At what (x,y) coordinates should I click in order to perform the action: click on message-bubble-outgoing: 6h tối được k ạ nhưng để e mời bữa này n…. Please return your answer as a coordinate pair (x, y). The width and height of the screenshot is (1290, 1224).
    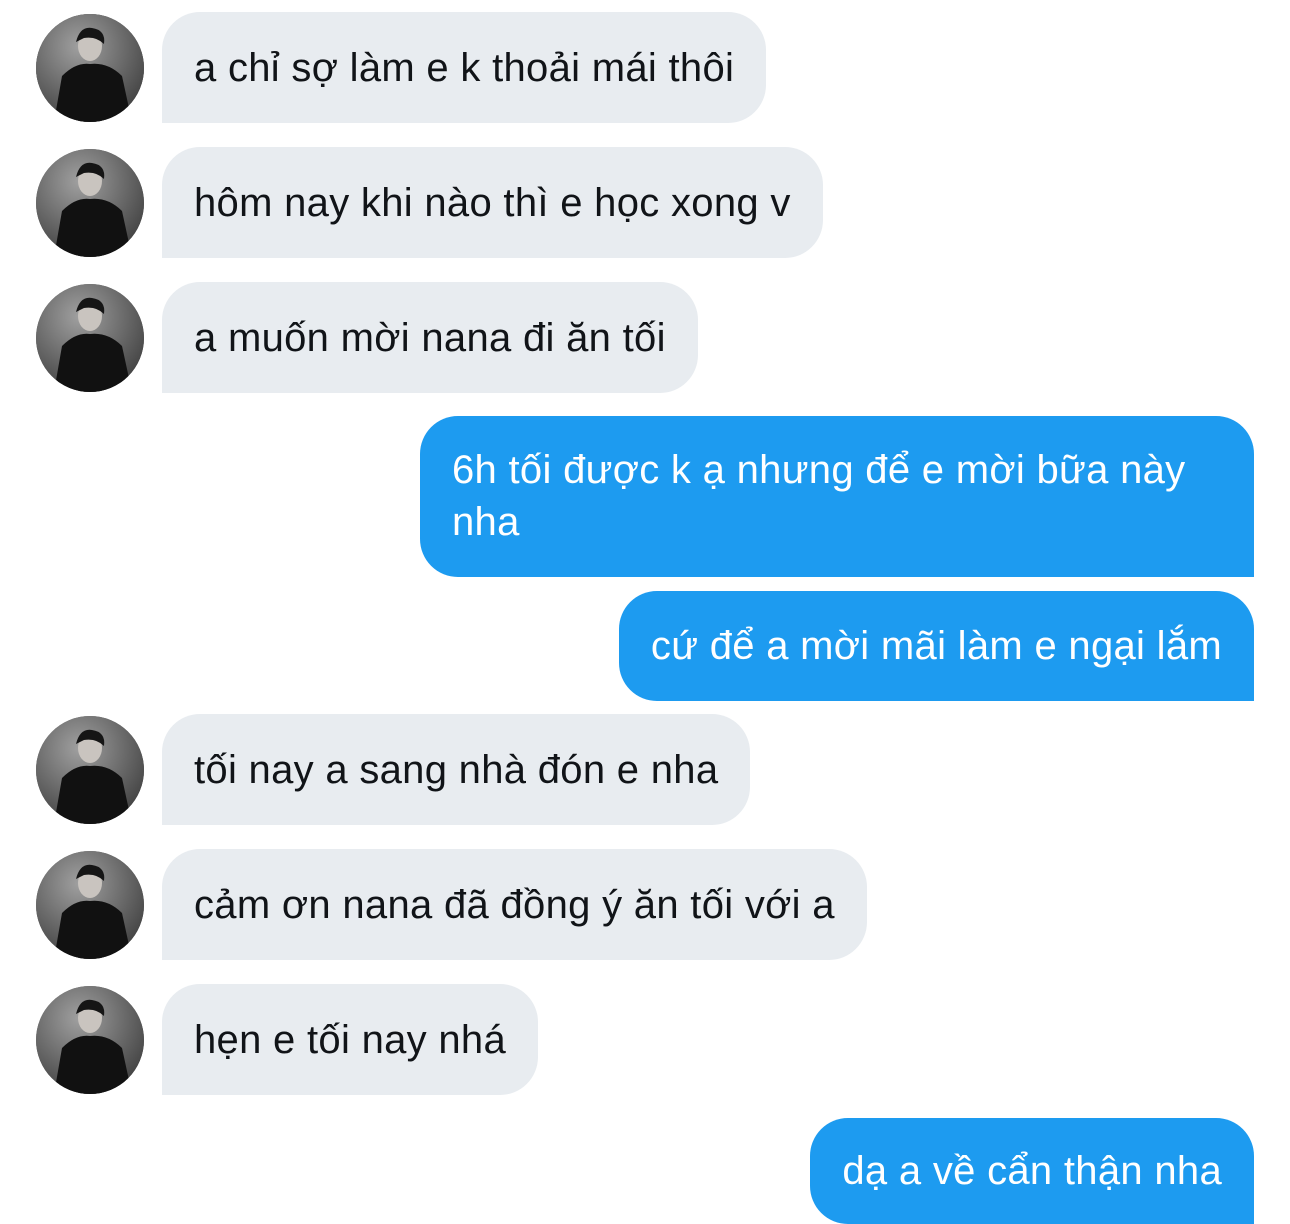
    Looking at the image, I should click on (837, 496).